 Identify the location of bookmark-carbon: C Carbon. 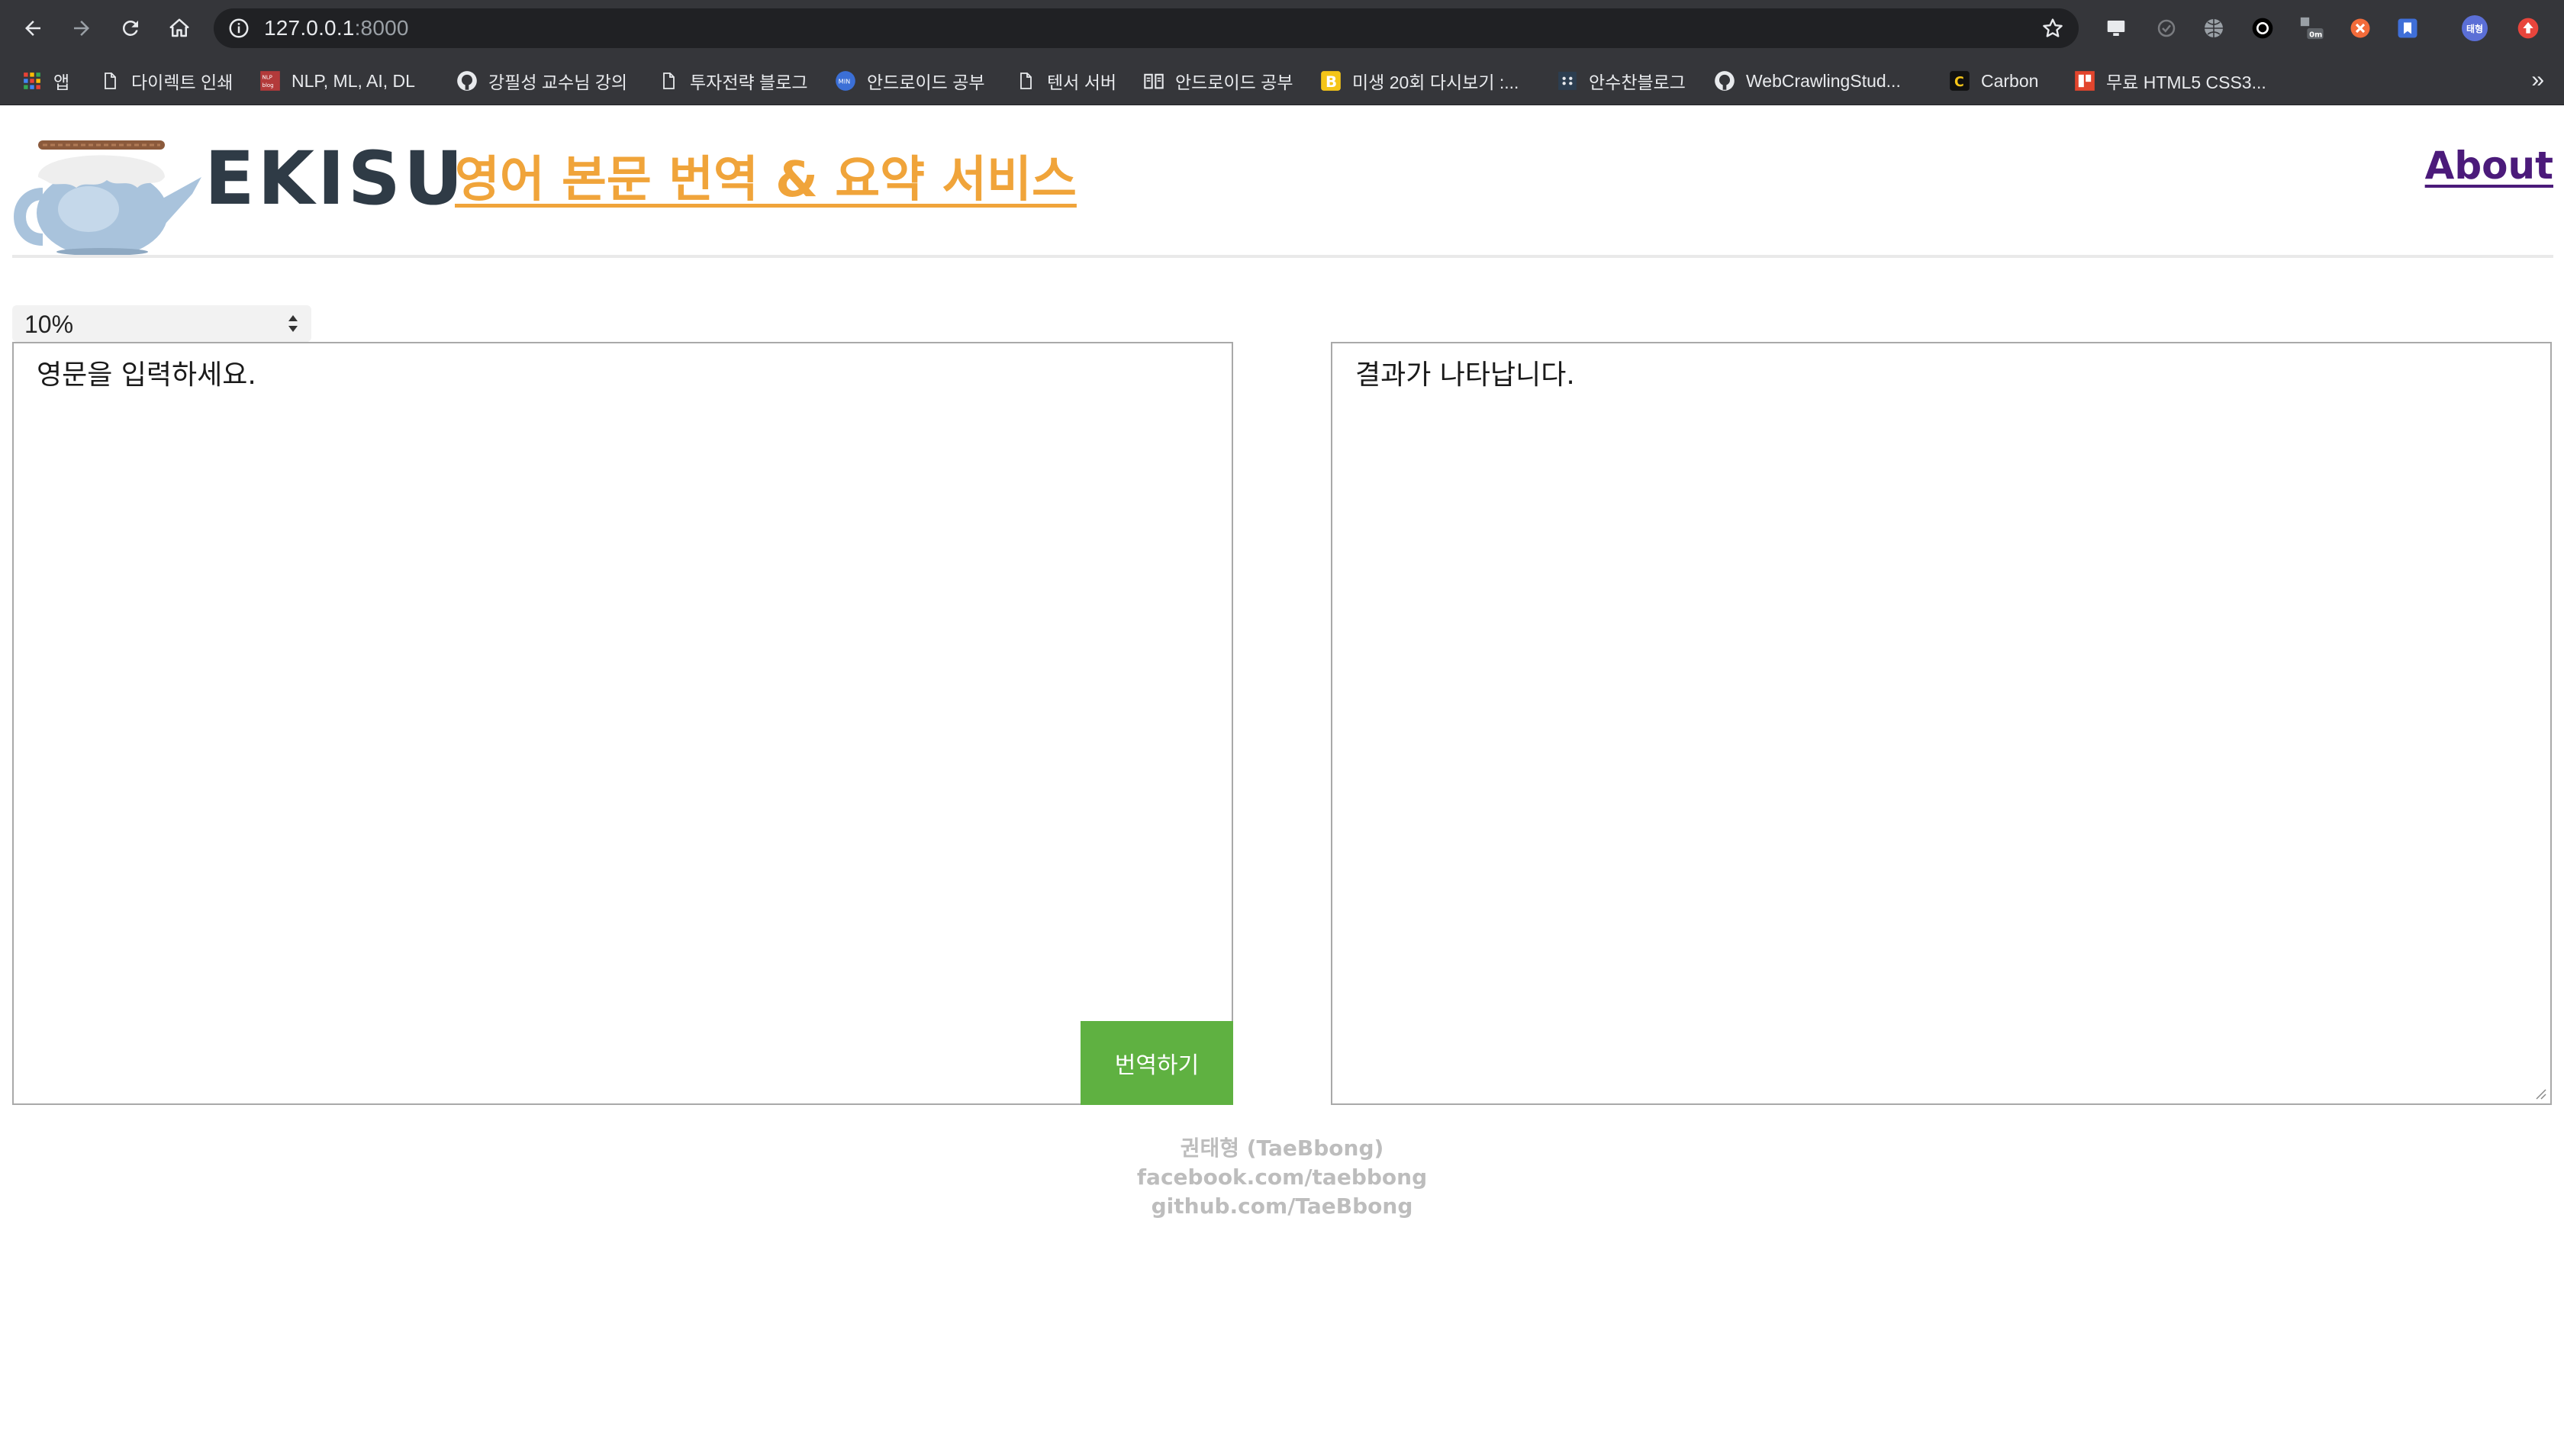
(1993, 80).